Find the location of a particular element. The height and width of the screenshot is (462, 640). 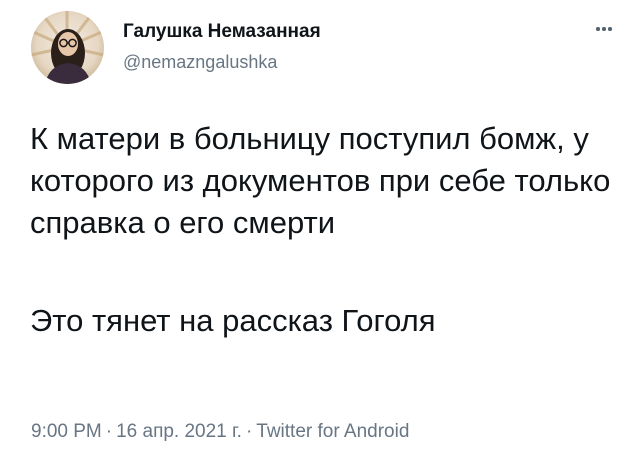

author-display-name: Галушка Немазанная is located at coordinates (222, 32).